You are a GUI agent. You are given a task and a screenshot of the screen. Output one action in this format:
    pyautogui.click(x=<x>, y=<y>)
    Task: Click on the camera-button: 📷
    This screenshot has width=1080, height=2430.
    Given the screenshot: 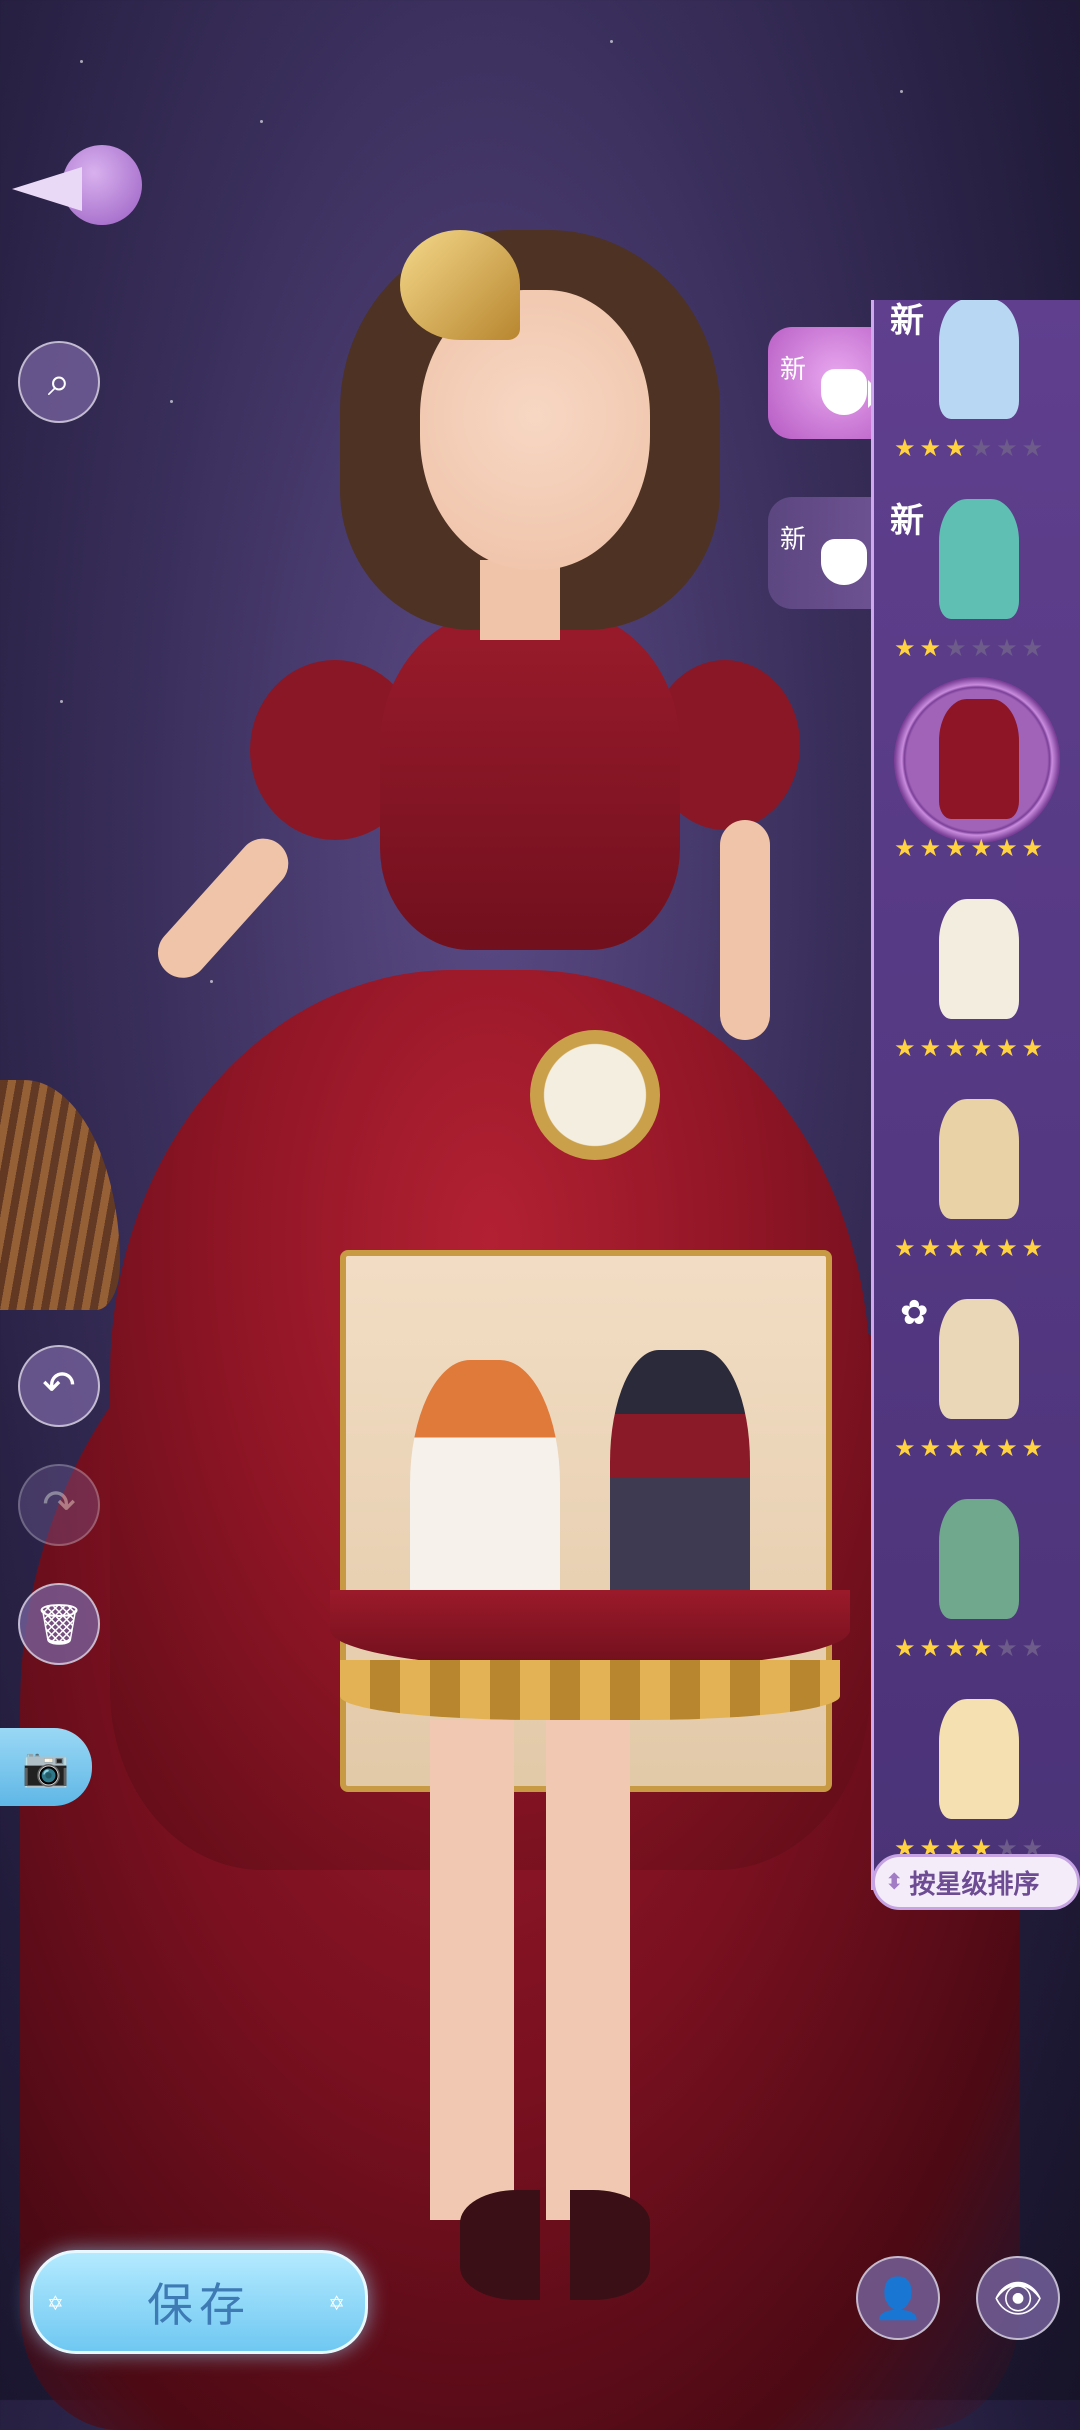 What is the action you would take?
    pyautogui.click(x=46, y=1767)
    